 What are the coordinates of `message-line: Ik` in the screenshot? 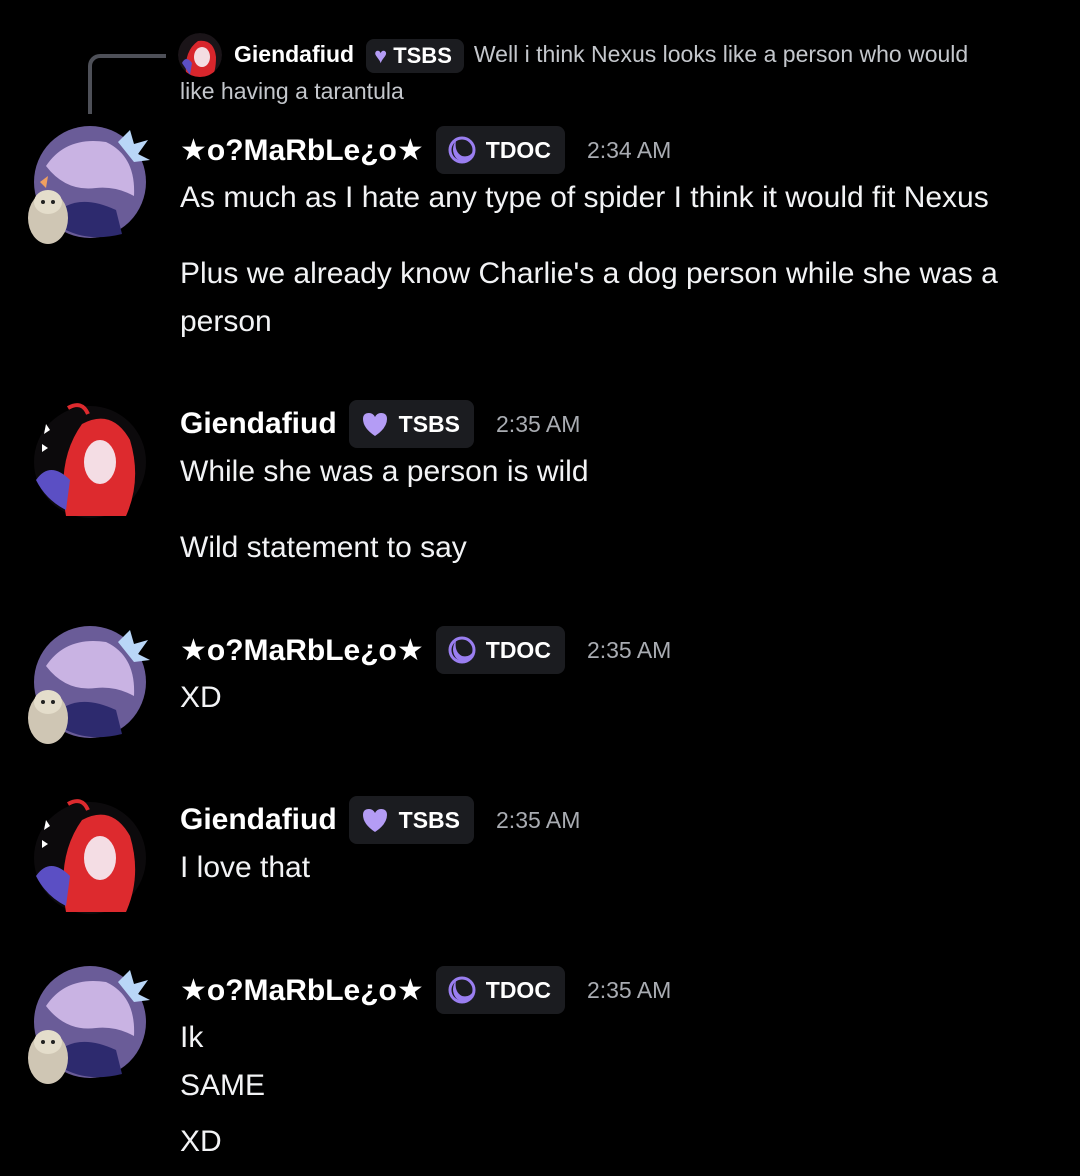 It's located at (192, 1037).